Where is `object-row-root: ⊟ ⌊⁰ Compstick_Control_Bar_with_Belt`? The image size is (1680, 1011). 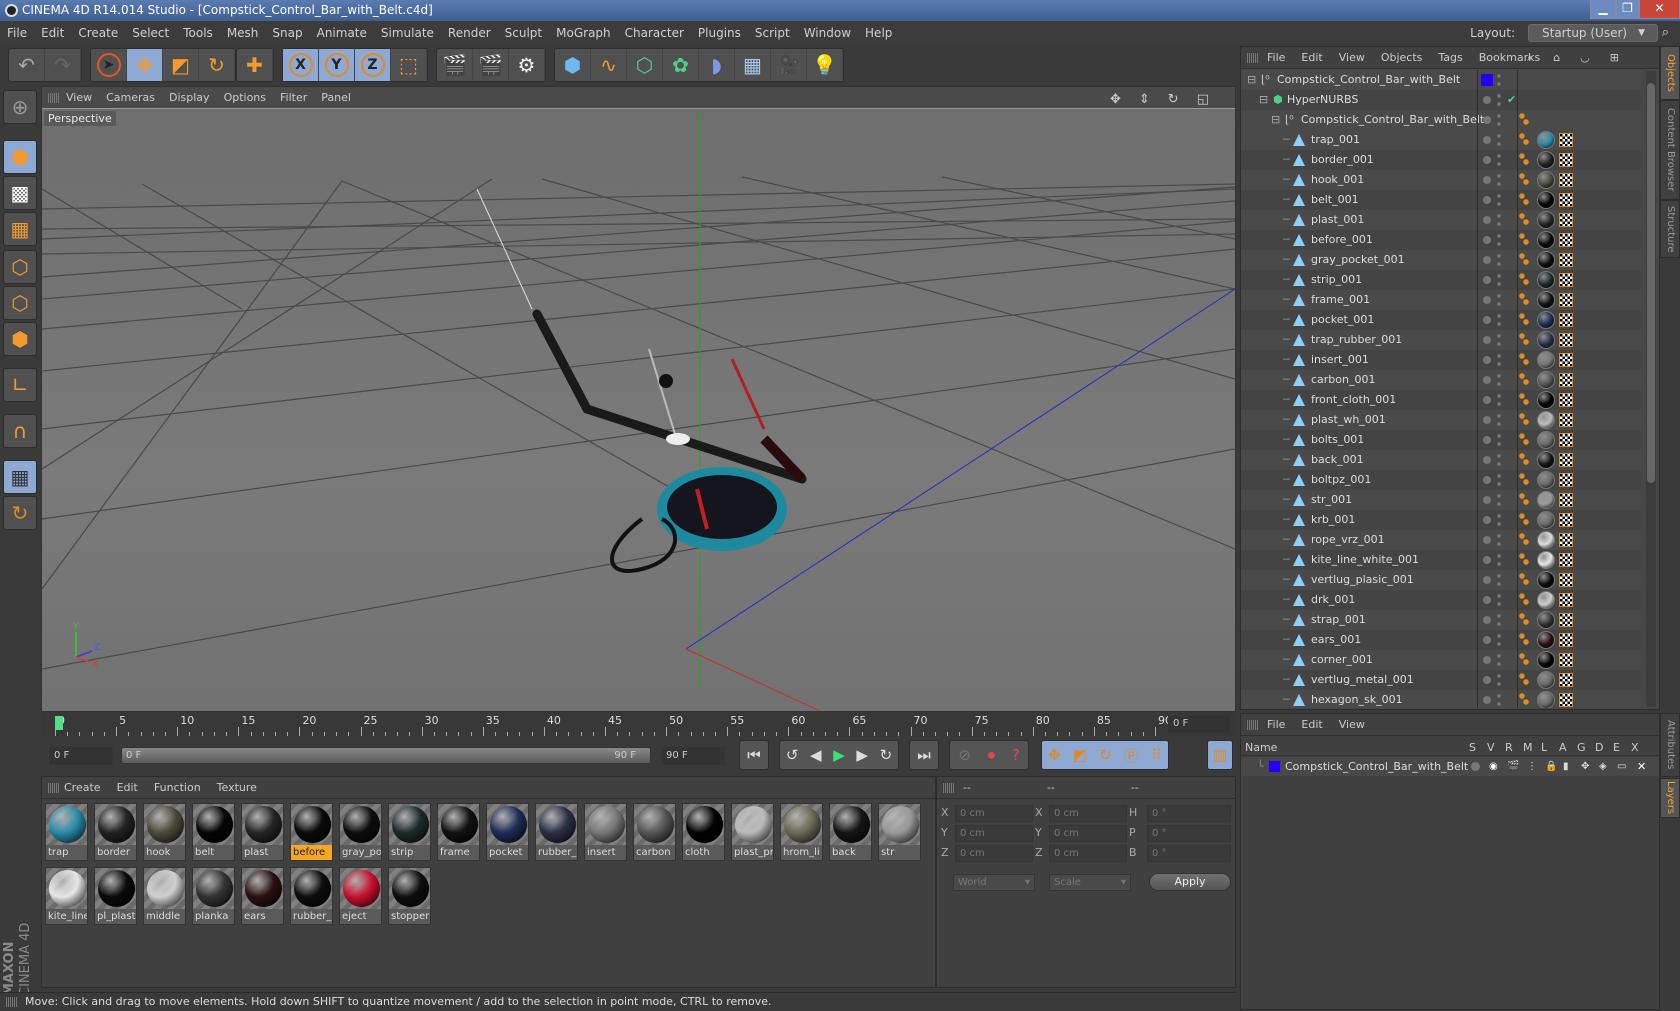
object-row-root: ⊟ ⌊⁰ Compstick_Control_Bar_with_Belt is located at coordinates (1441, 80).